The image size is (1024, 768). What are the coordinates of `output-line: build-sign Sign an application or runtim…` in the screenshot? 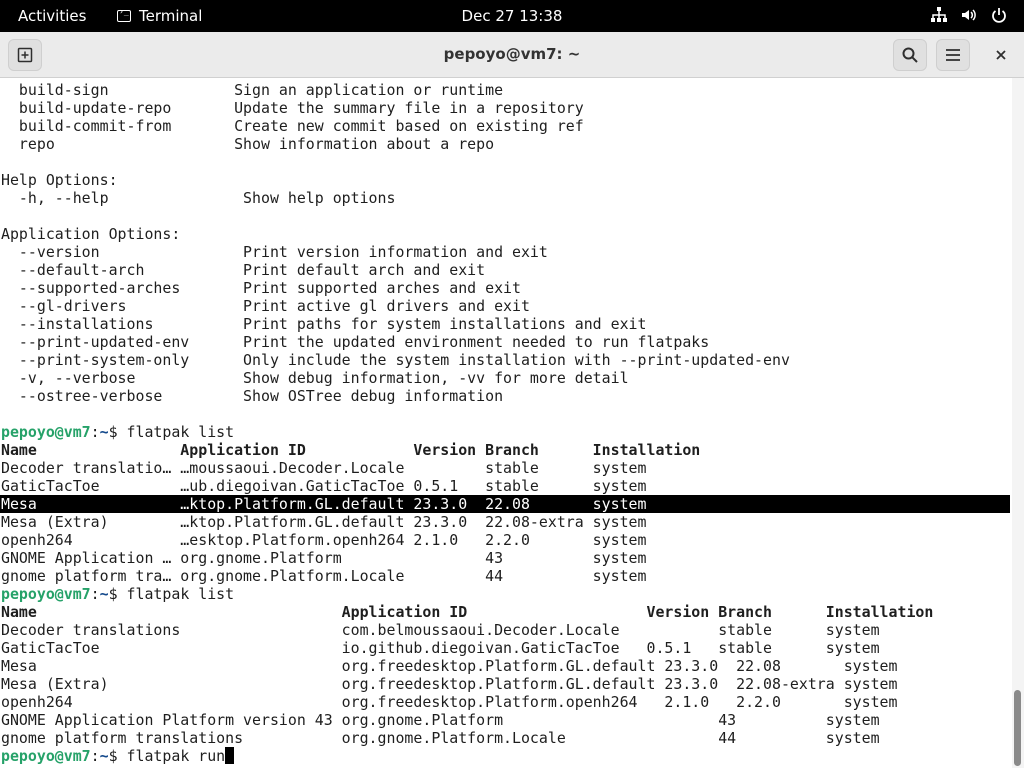 It's located at (252, 90).